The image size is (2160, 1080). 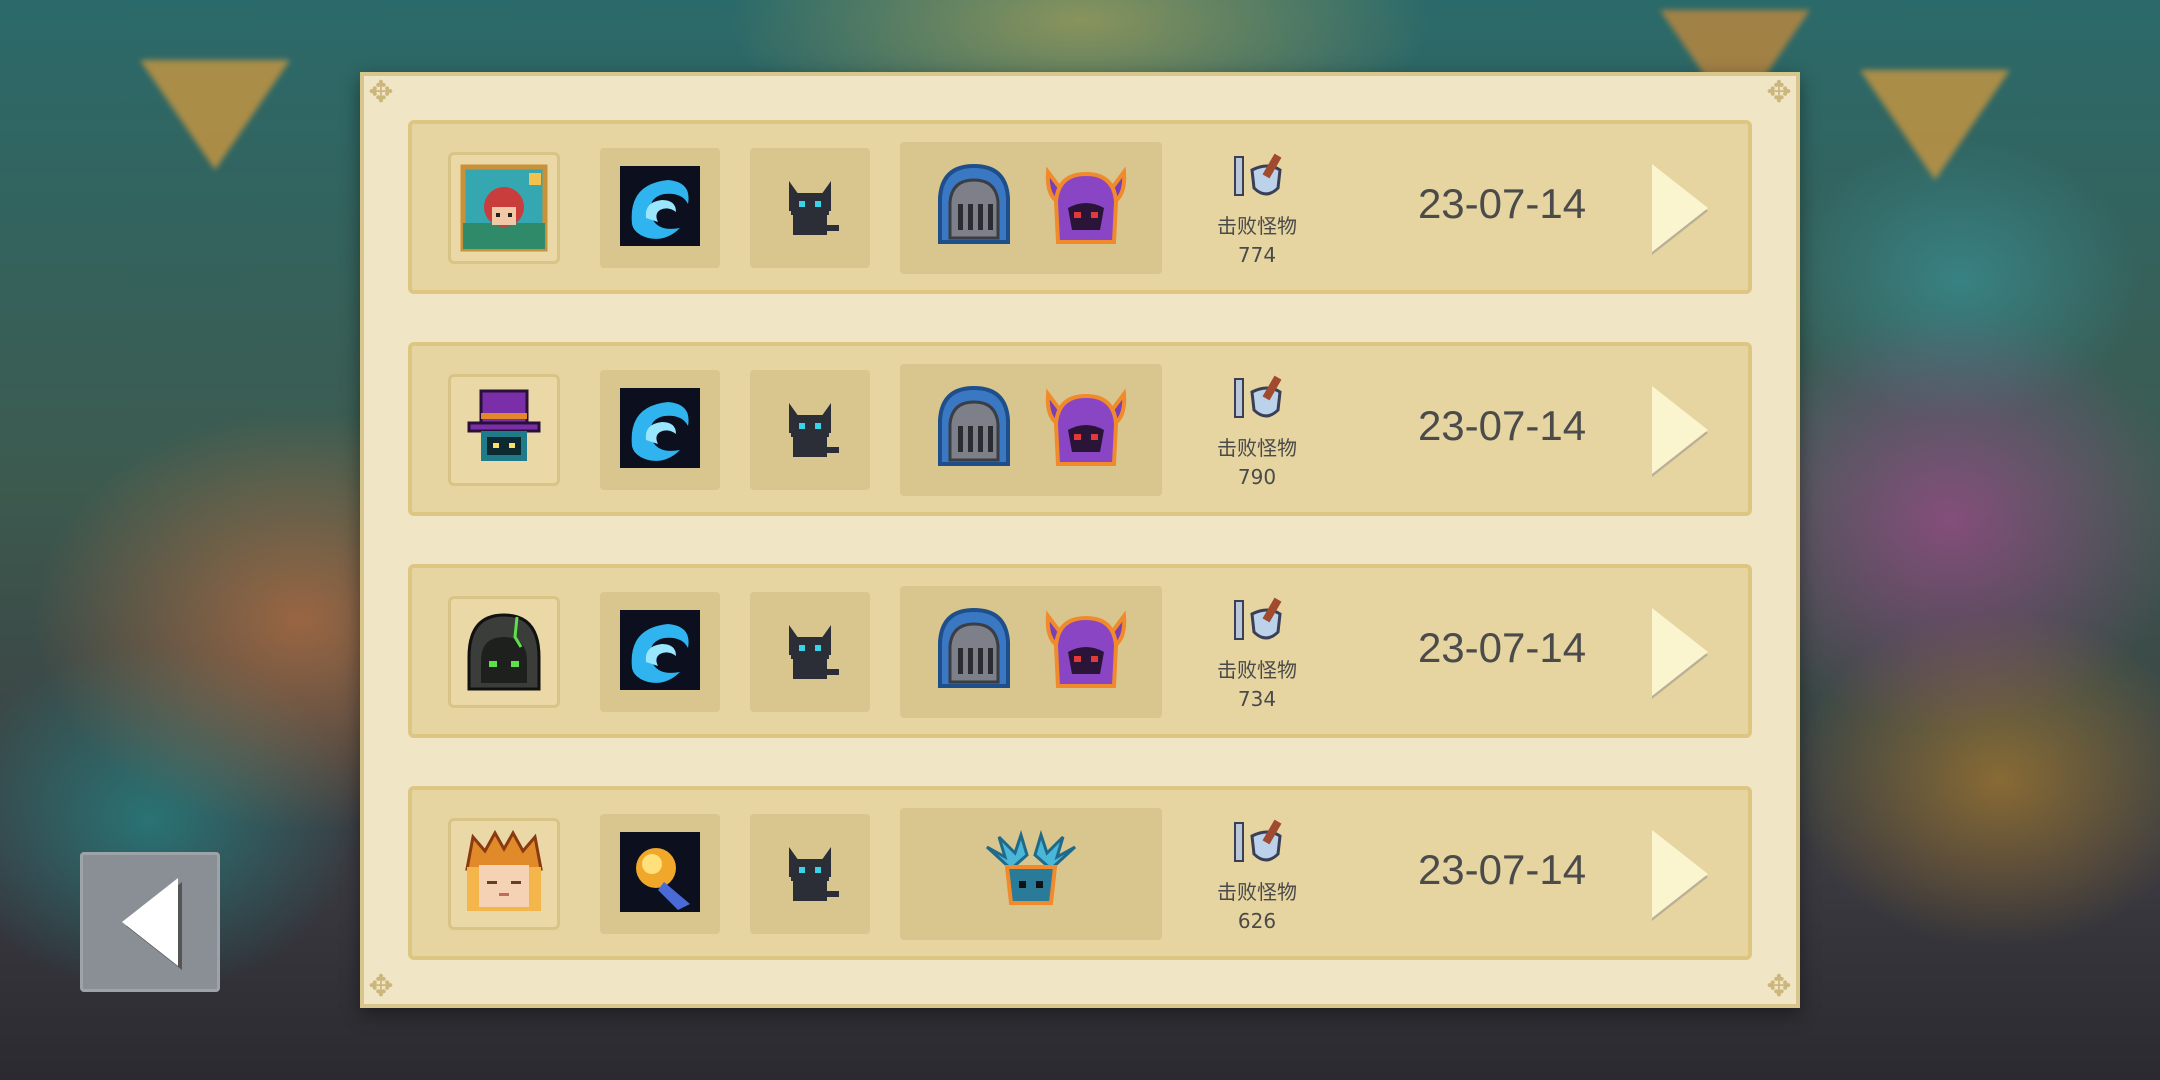 I want to click on back-arrow-icon, so click(x=150, y=922).